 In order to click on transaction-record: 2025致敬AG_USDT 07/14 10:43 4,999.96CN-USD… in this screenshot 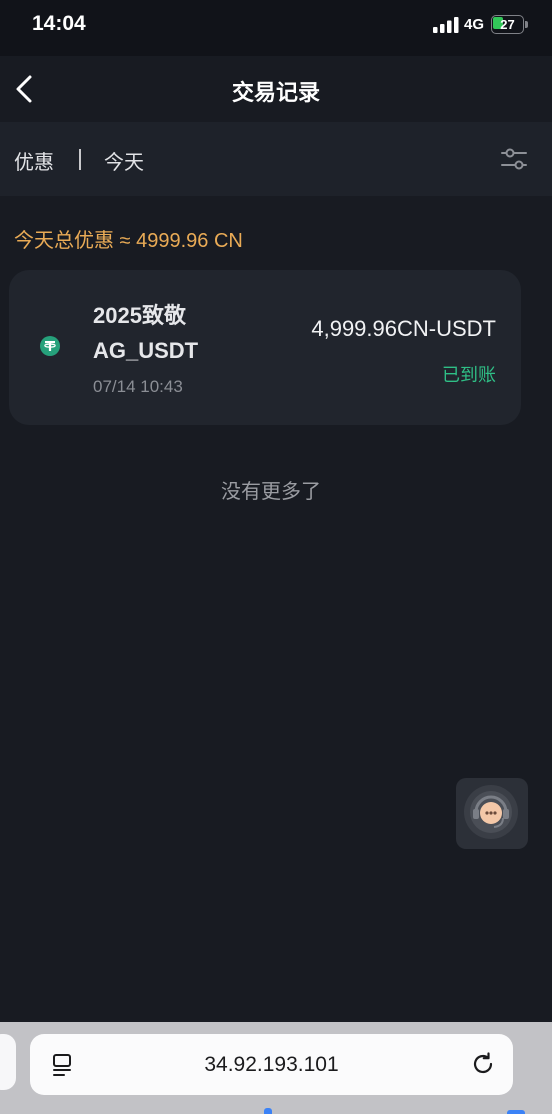, I will do `click(265, 347)`.